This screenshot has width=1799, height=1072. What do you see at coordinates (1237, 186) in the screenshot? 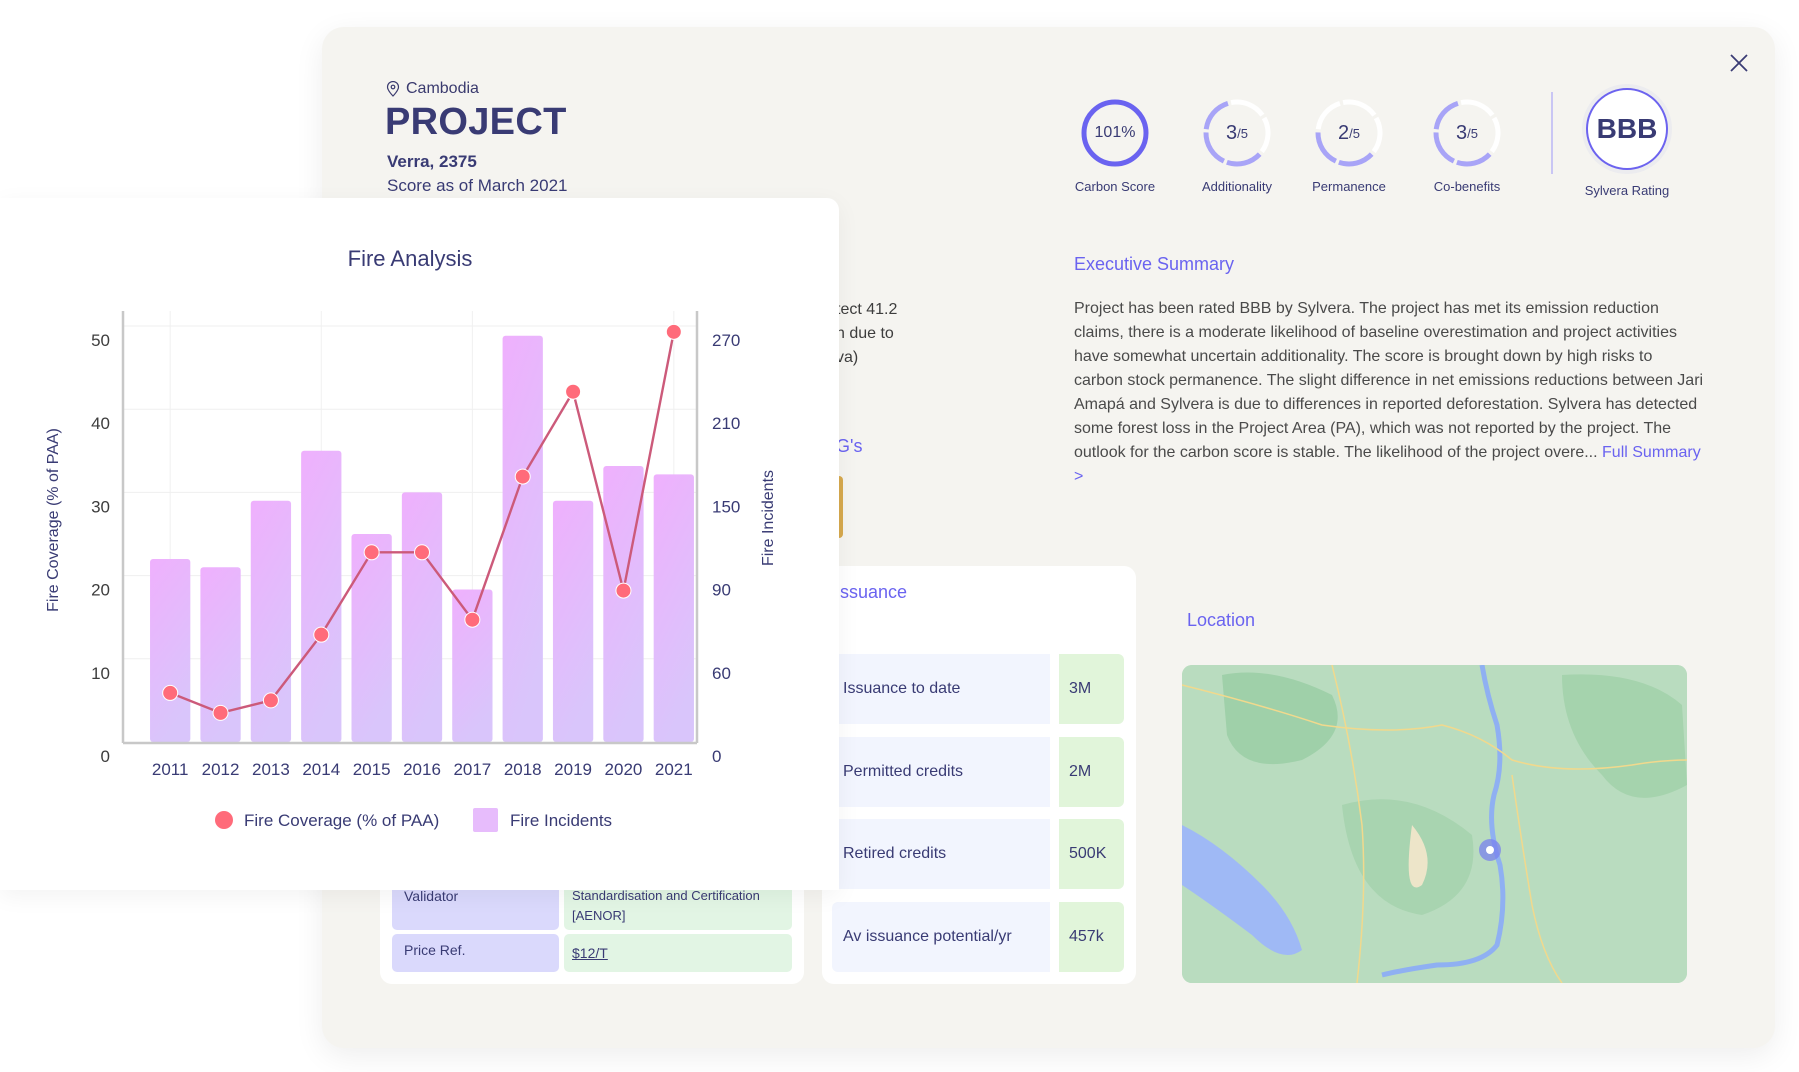
I see `additionality-label: Additionality` at bounding box center [1237, 186].